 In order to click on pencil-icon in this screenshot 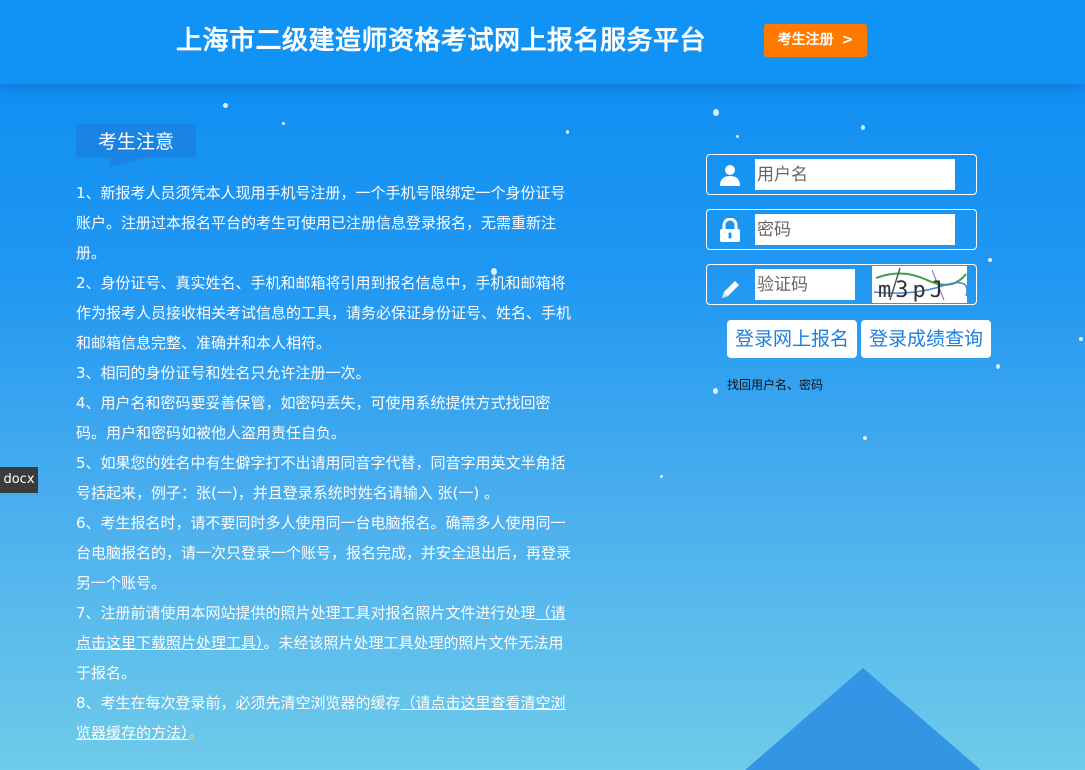, I will do `click(730, 289)`.